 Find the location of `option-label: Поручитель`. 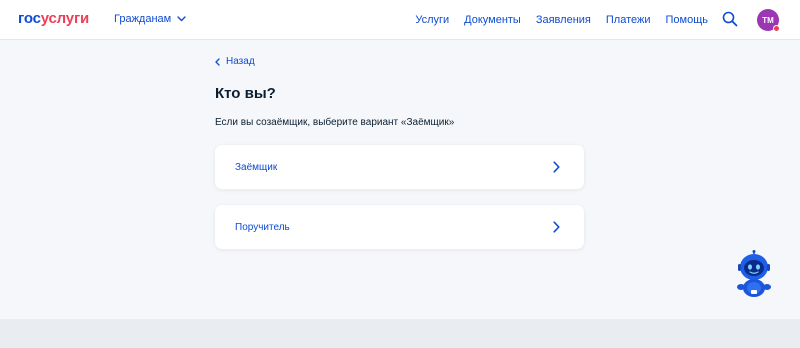

option-label: Поручитель is located at coordinates (262, 227).